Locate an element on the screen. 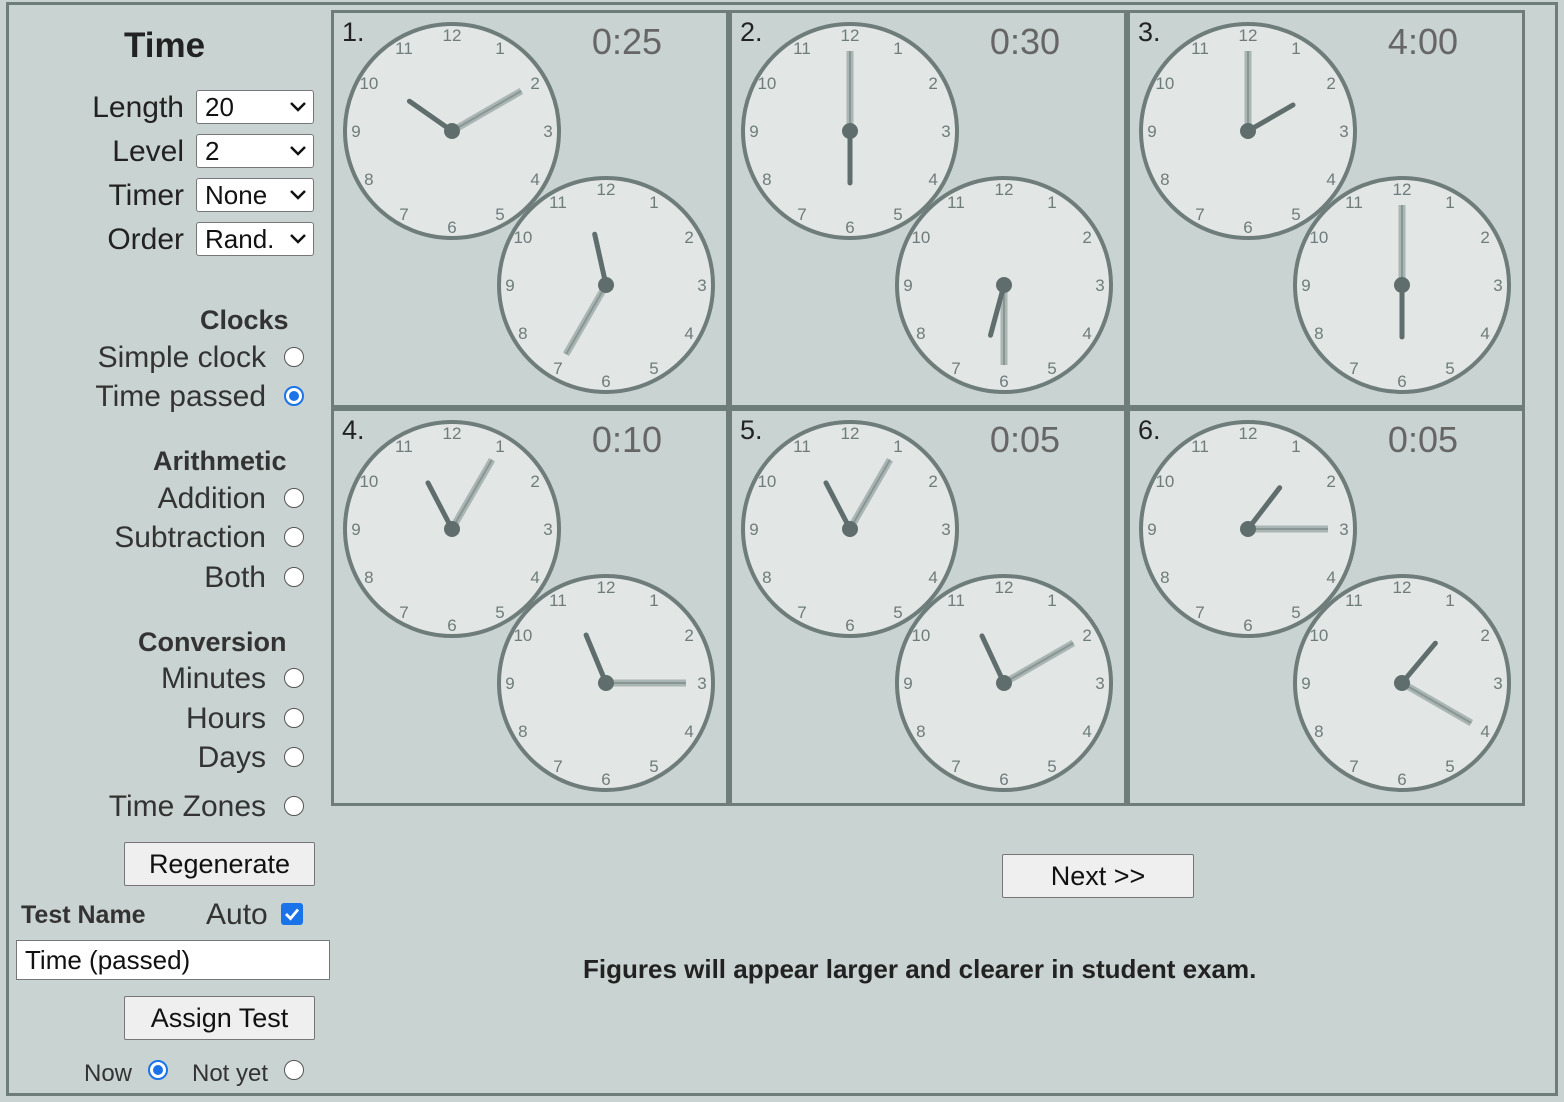  regenerate-button: Regenerate is located at coordinates (219, 864).